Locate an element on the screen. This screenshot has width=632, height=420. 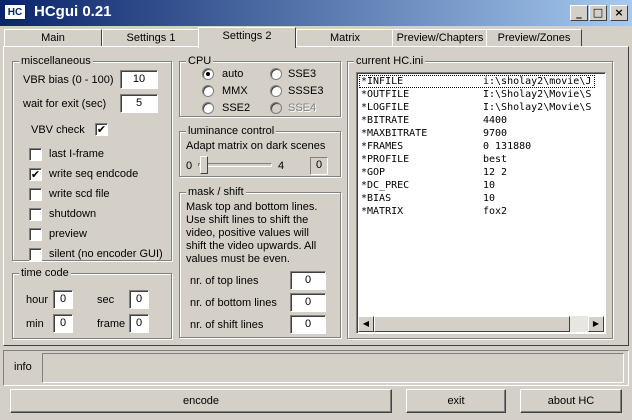
ini-key: *FRAMES is located at coordinates (382, 146).